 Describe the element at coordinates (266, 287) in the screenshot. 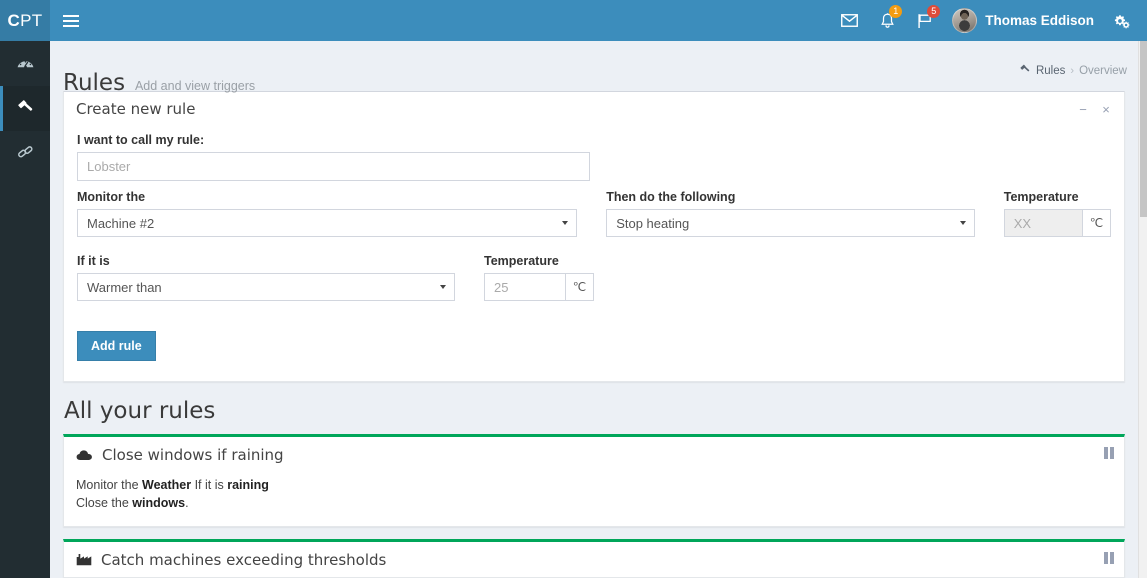

I see `condition-select: Warmer than` at that location.